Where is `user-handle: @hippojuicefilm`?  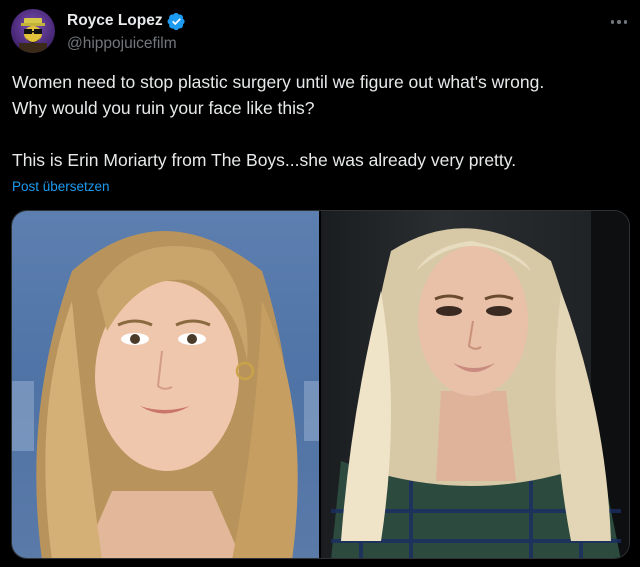
user-handle: @hippojuicefilm is located at coordinates (126, 44).